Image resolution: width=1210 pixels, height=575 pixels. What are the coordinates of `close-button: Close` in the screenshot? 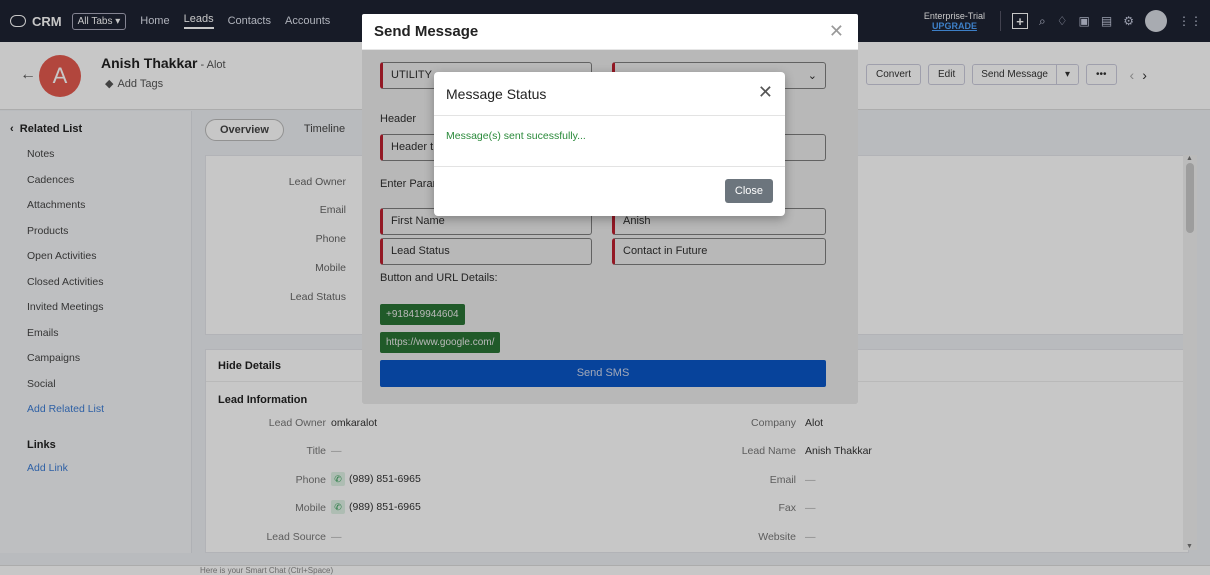 It's located at (748, 191).